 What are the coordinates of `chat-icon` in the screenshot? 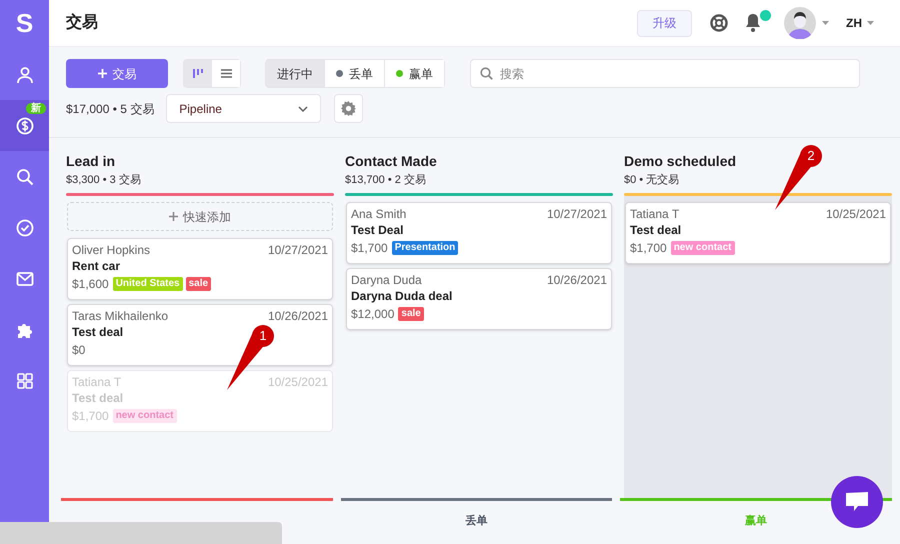 It's located at (857, 502).